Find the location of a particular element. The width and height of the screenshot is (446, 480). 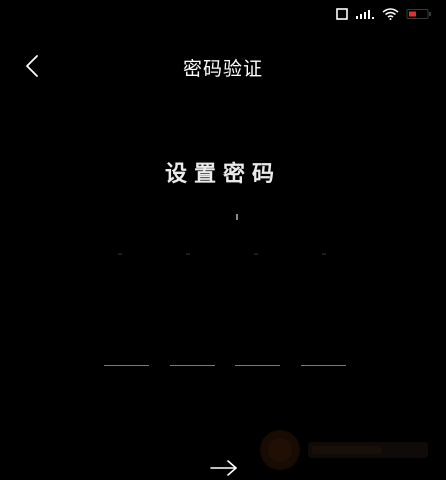

password-input is located at coordinates (225, 360).